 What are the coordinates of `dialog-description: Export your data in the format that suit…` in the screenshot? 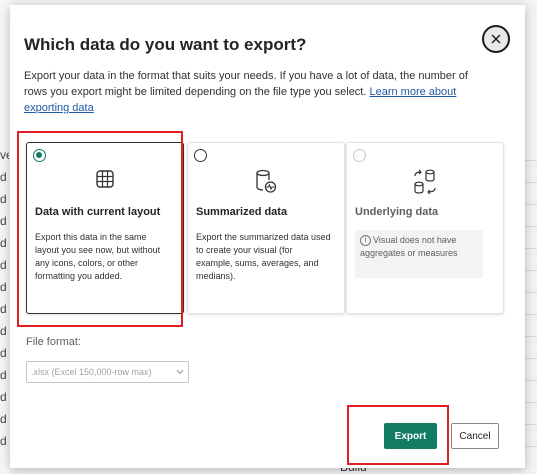 It's located at (259, 92).